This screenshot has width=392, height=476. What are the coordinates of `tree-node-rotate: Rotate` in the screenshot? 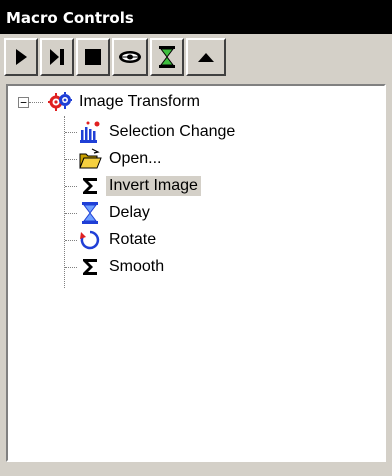 It's located at (118, 240).